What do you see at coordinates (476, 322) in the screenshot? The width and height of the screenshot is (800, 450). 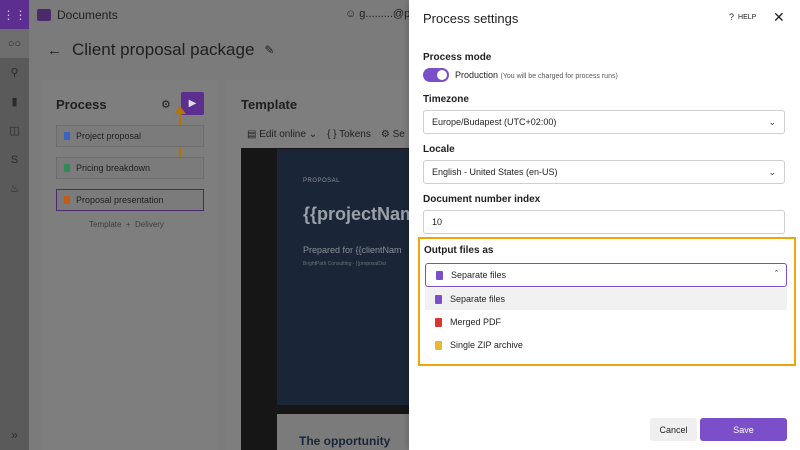 I see `option-label: Merged PDF` at bounding box center [476, 322].